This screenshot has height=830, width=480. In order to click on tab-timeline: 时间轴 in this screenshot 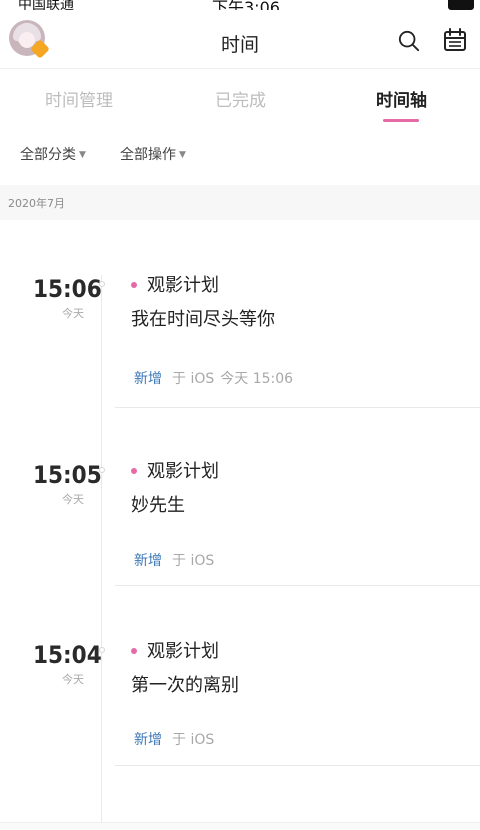, I will do `click(401, 98)`.